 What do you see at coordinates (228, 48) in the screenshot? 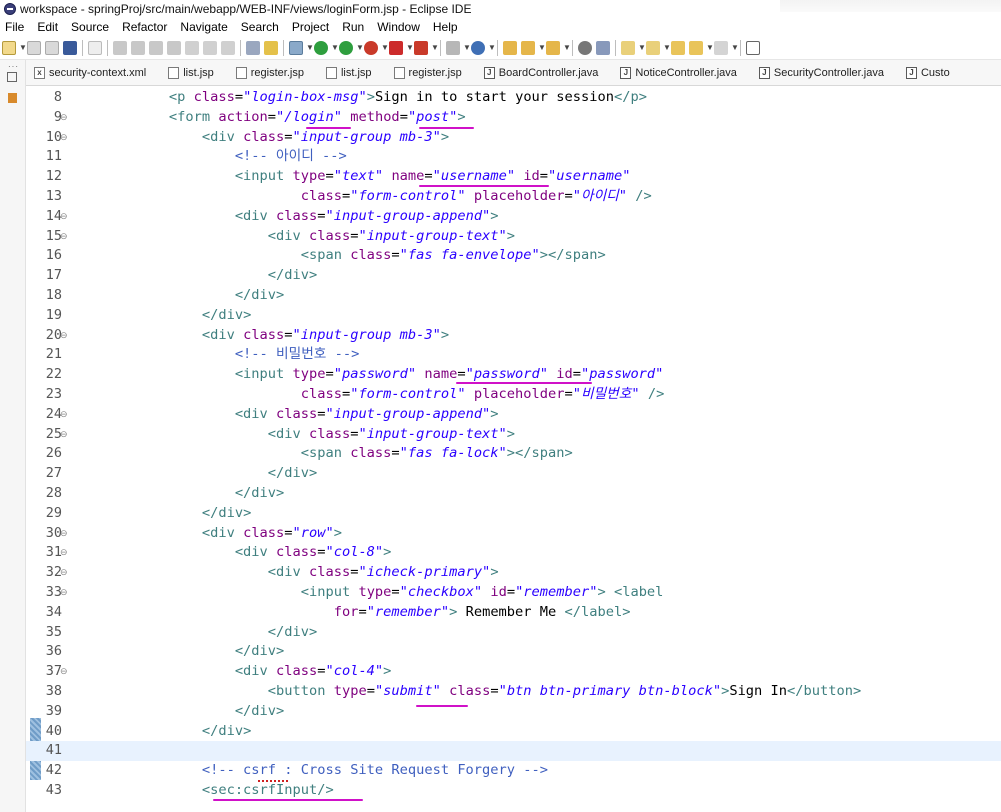
I see `step-return-icon` at bounding box center [228, 48].